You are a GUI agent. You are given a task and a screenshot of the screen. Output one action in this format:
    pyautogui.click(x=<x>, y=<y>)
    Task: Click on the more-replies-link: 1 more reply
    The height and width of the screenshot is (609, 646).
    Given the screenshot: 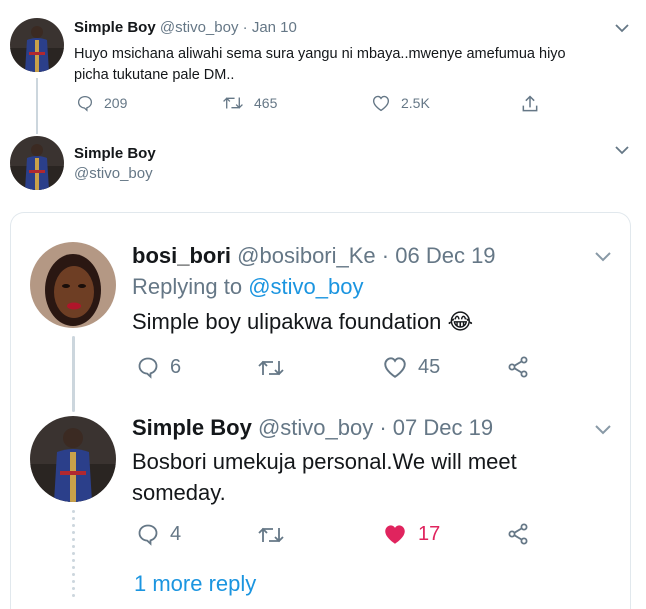 What is the action you would take?
    pyautogui.click(x=195, y=584)
    